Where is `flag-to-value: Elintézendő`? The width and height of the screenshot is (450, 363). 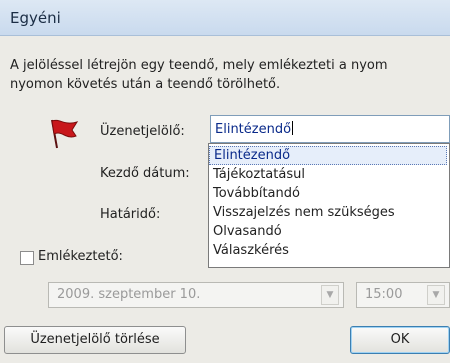 flag-to-value: Elintézendő is located at coordinates (253, 129).